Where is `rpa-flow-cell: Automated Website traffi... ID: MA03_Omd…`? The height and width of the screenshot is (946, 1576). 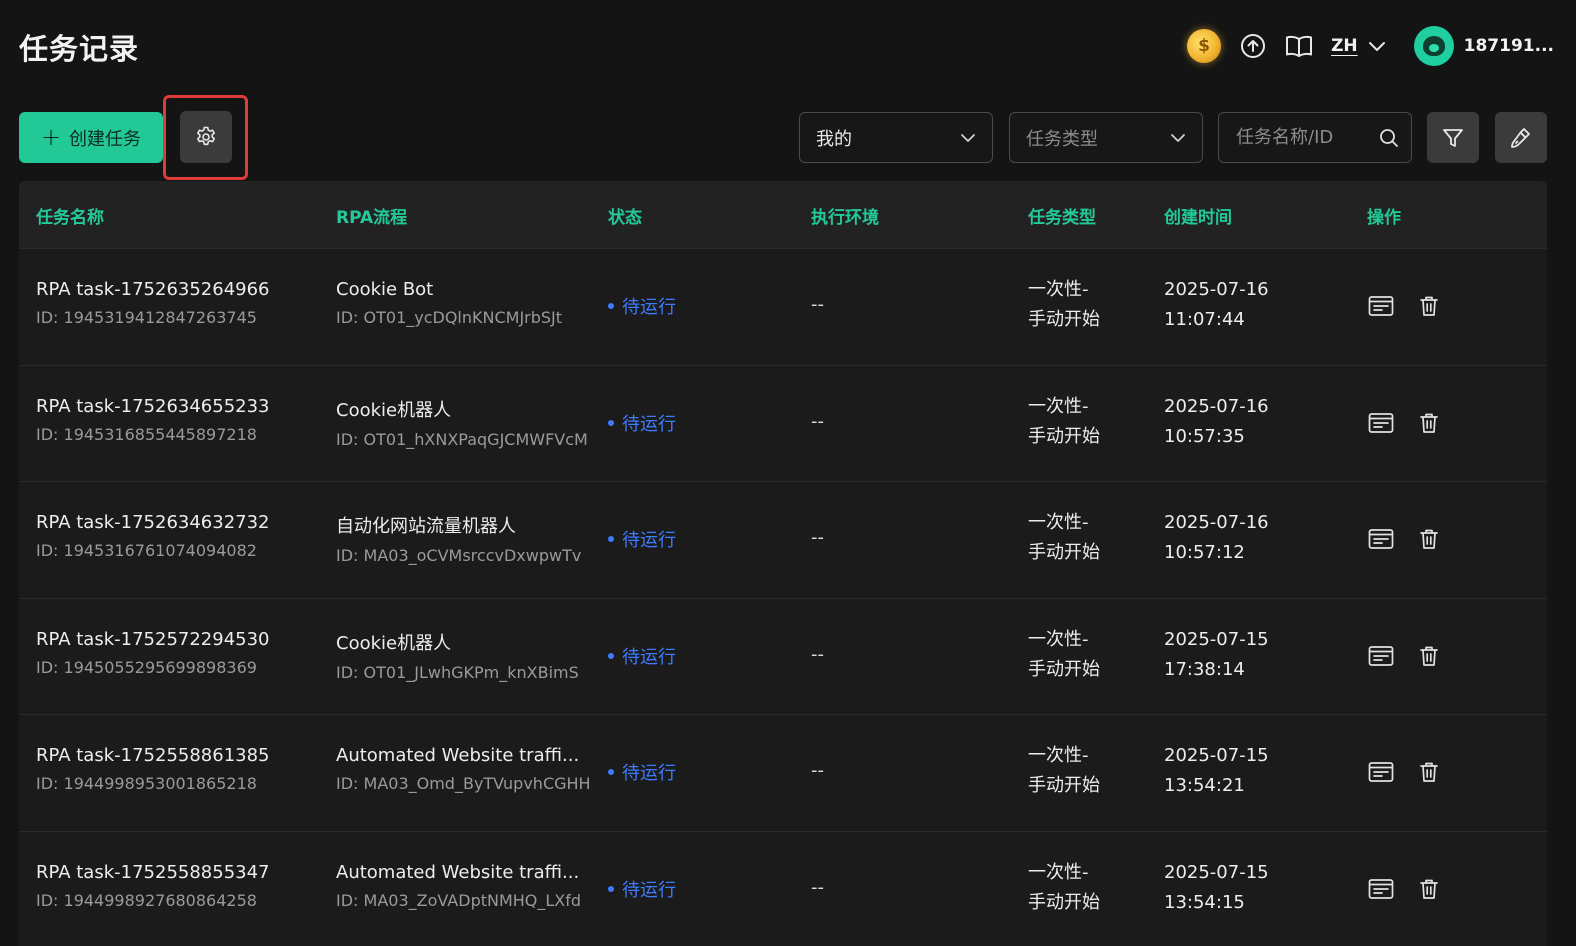 rpa-flow-cell: Automated Website traffi... ID: MA03_Omd… is located at coordinates (463, 769).